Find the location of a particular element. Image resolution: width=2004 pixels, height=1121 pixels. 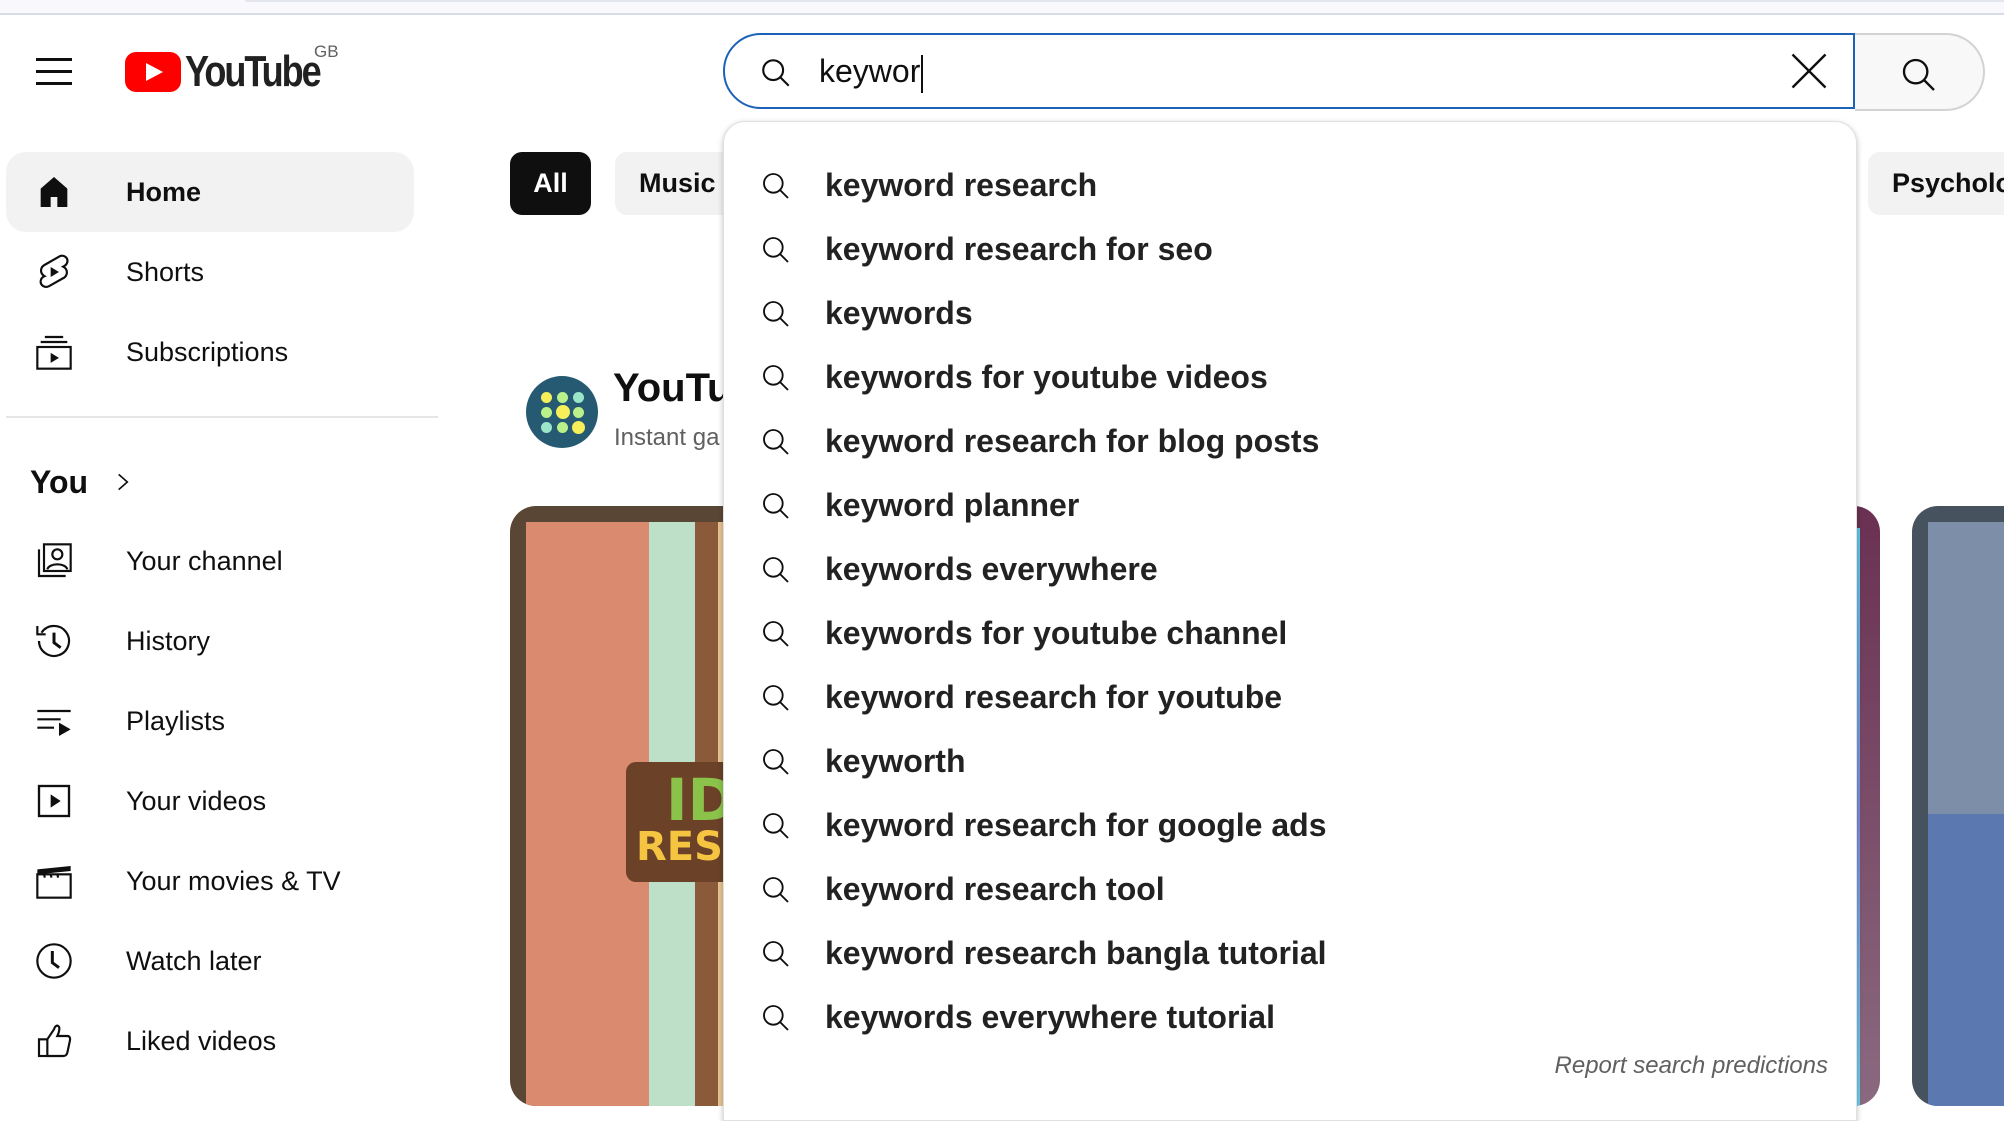

chevron-right-icon is located at coordinates (123, 482).